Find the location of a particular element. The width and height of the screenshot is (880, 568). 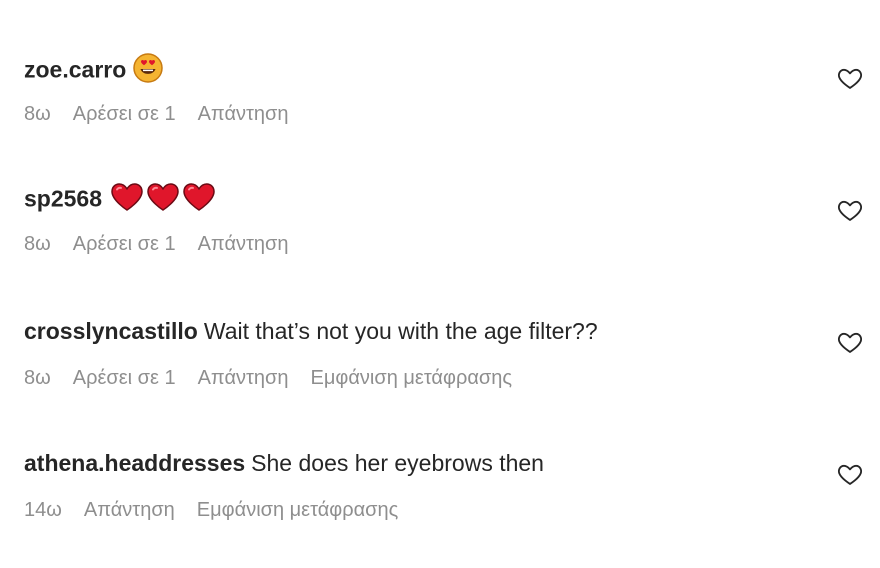

comment-body: zoe.carro is located at coordinates (414, 71).